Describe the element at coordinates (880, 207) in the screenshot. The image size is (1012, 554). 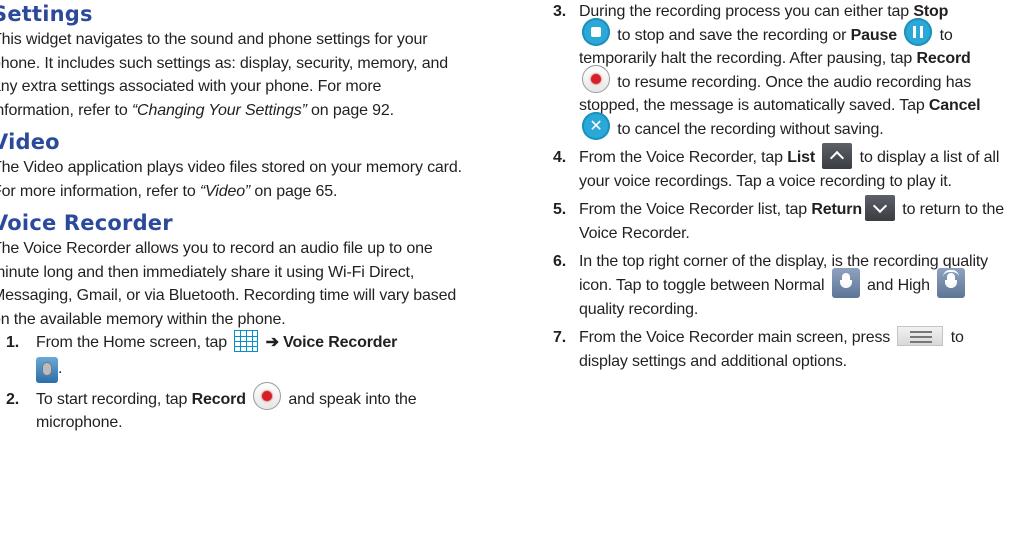
I see `chevron-down-icon` at that location.